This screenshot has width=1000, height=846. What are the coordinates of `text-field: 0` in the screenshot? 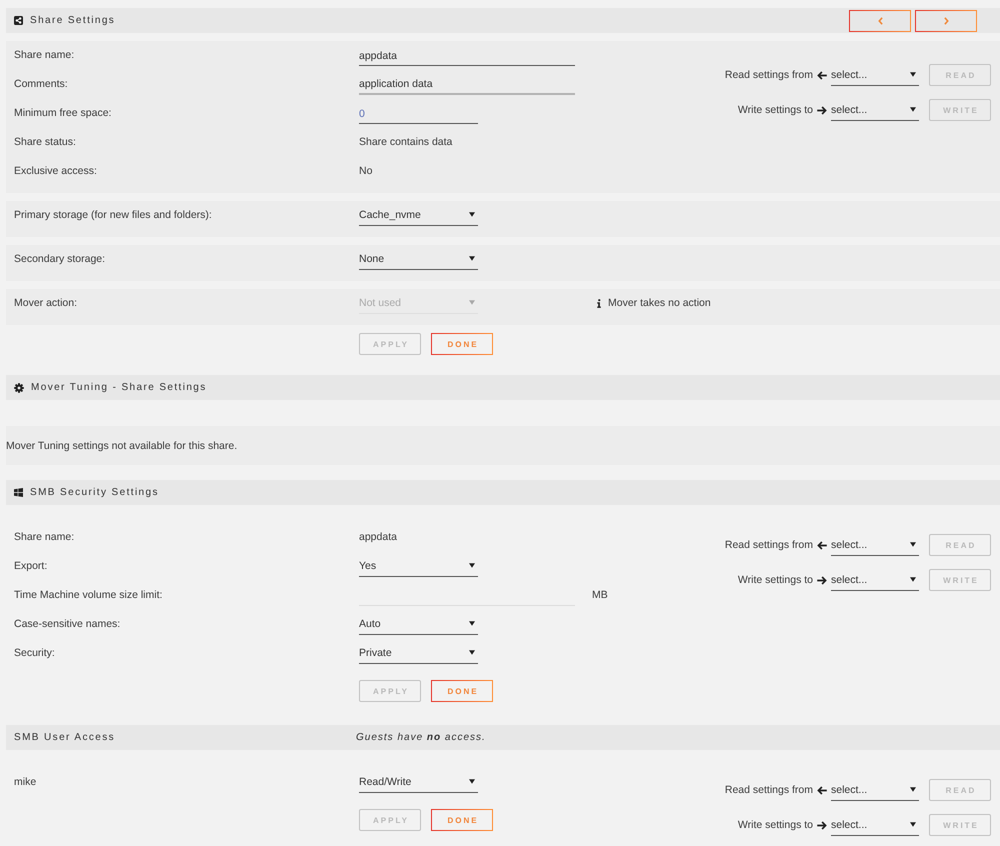 It's located at (418, 114).